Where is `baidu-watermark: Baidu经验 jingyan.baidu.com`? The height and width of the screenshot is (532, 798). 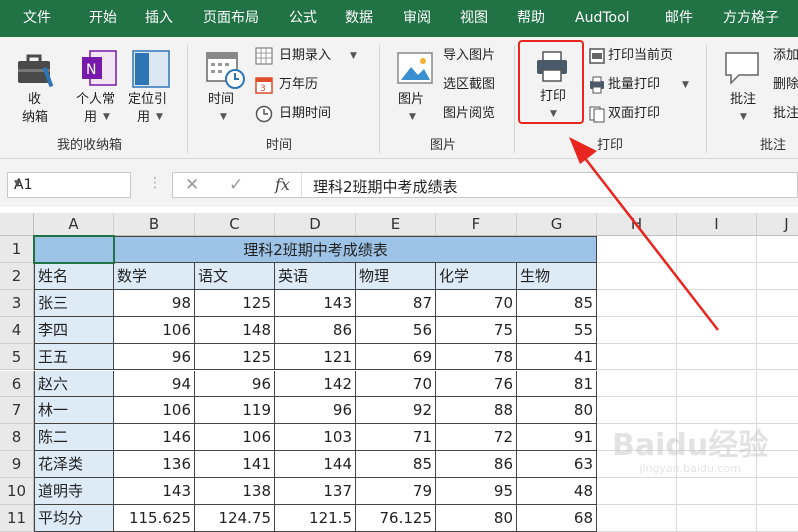
baidu-watermark: Baidu经验 jingyan.baidu.com is located at coordinates (690, 447).